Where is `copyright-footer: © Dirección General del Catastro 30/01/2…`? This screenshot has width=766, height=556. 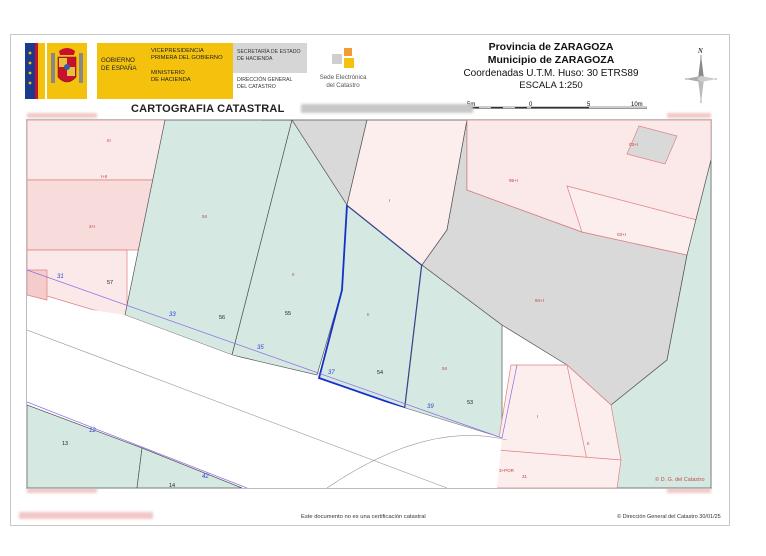
copyright-footer: © Dirección General del Catastro 30/01/2… is located at coordinates (669, 517).